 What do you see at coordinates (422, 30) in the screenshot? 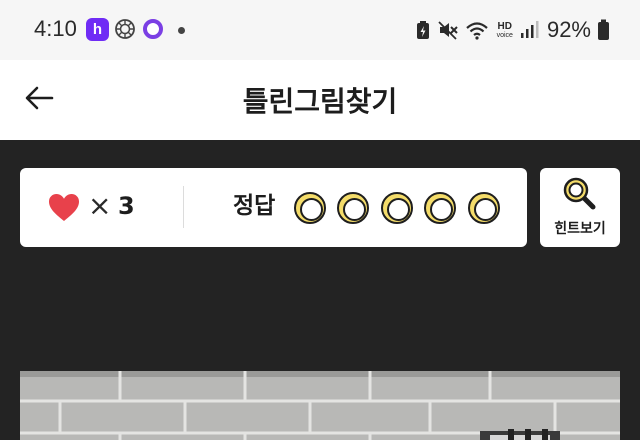
I see `battery-saver-icon` at bounding box center [422, 30].